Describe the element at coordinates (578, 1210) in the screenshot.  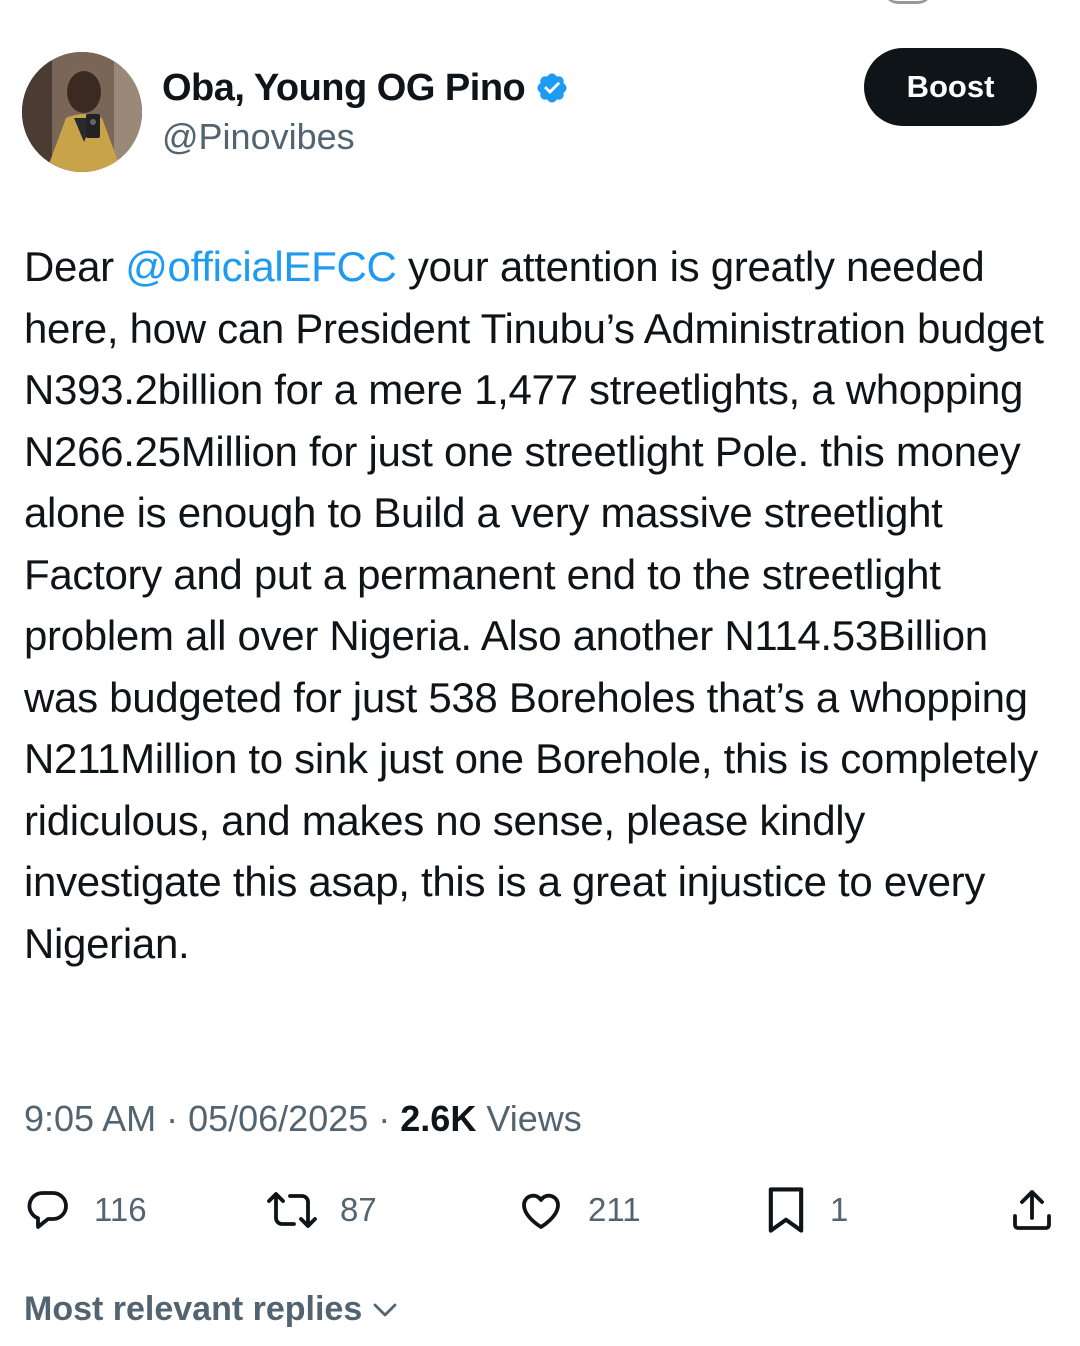
I see `like-button: 211` at that location.